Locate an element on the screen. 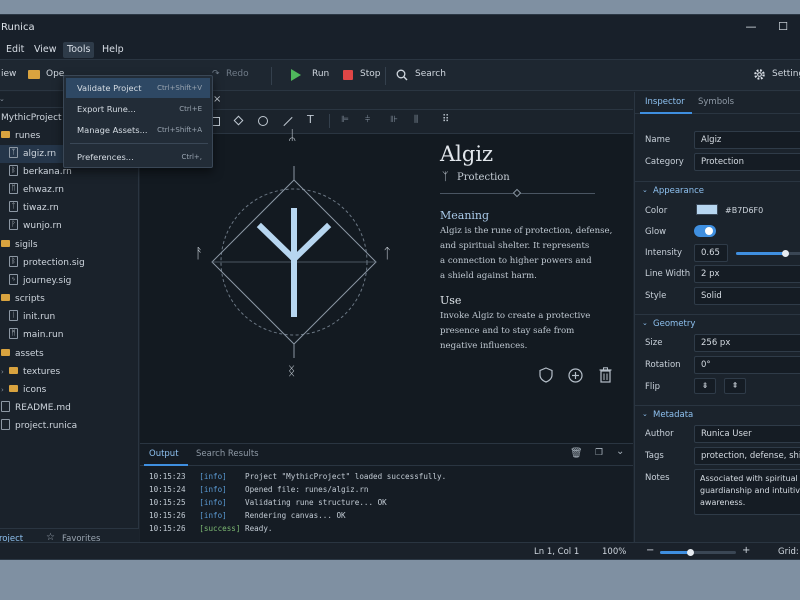 The image size is (800, 600). menu-item-validate-project: Validate Project Ctrl+Shift+V is located at coordinates (138, 88).